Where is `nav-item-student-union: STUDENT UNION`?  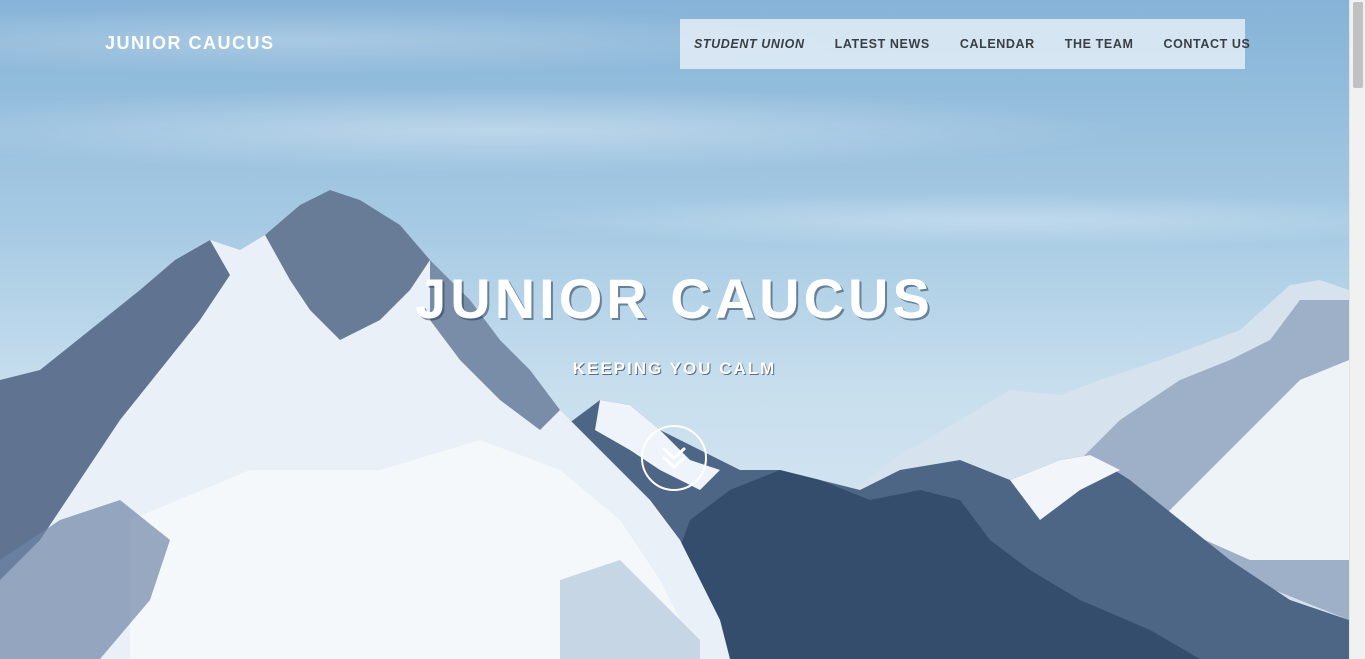
nav-item-student-union: STUDENT UNION is located at coordinates (749, 44).